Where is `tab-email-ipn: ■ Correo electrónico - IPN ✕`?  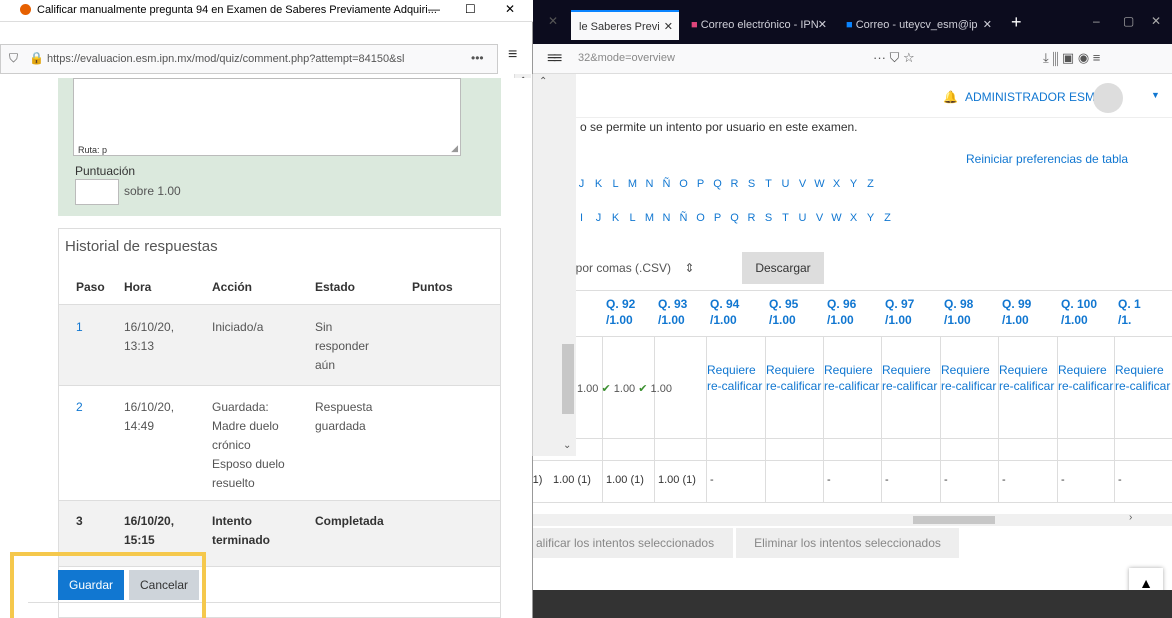
tab-email-ipn: ■ Correo electrónico - IPN ✕ is located at coordinates (758, 25).